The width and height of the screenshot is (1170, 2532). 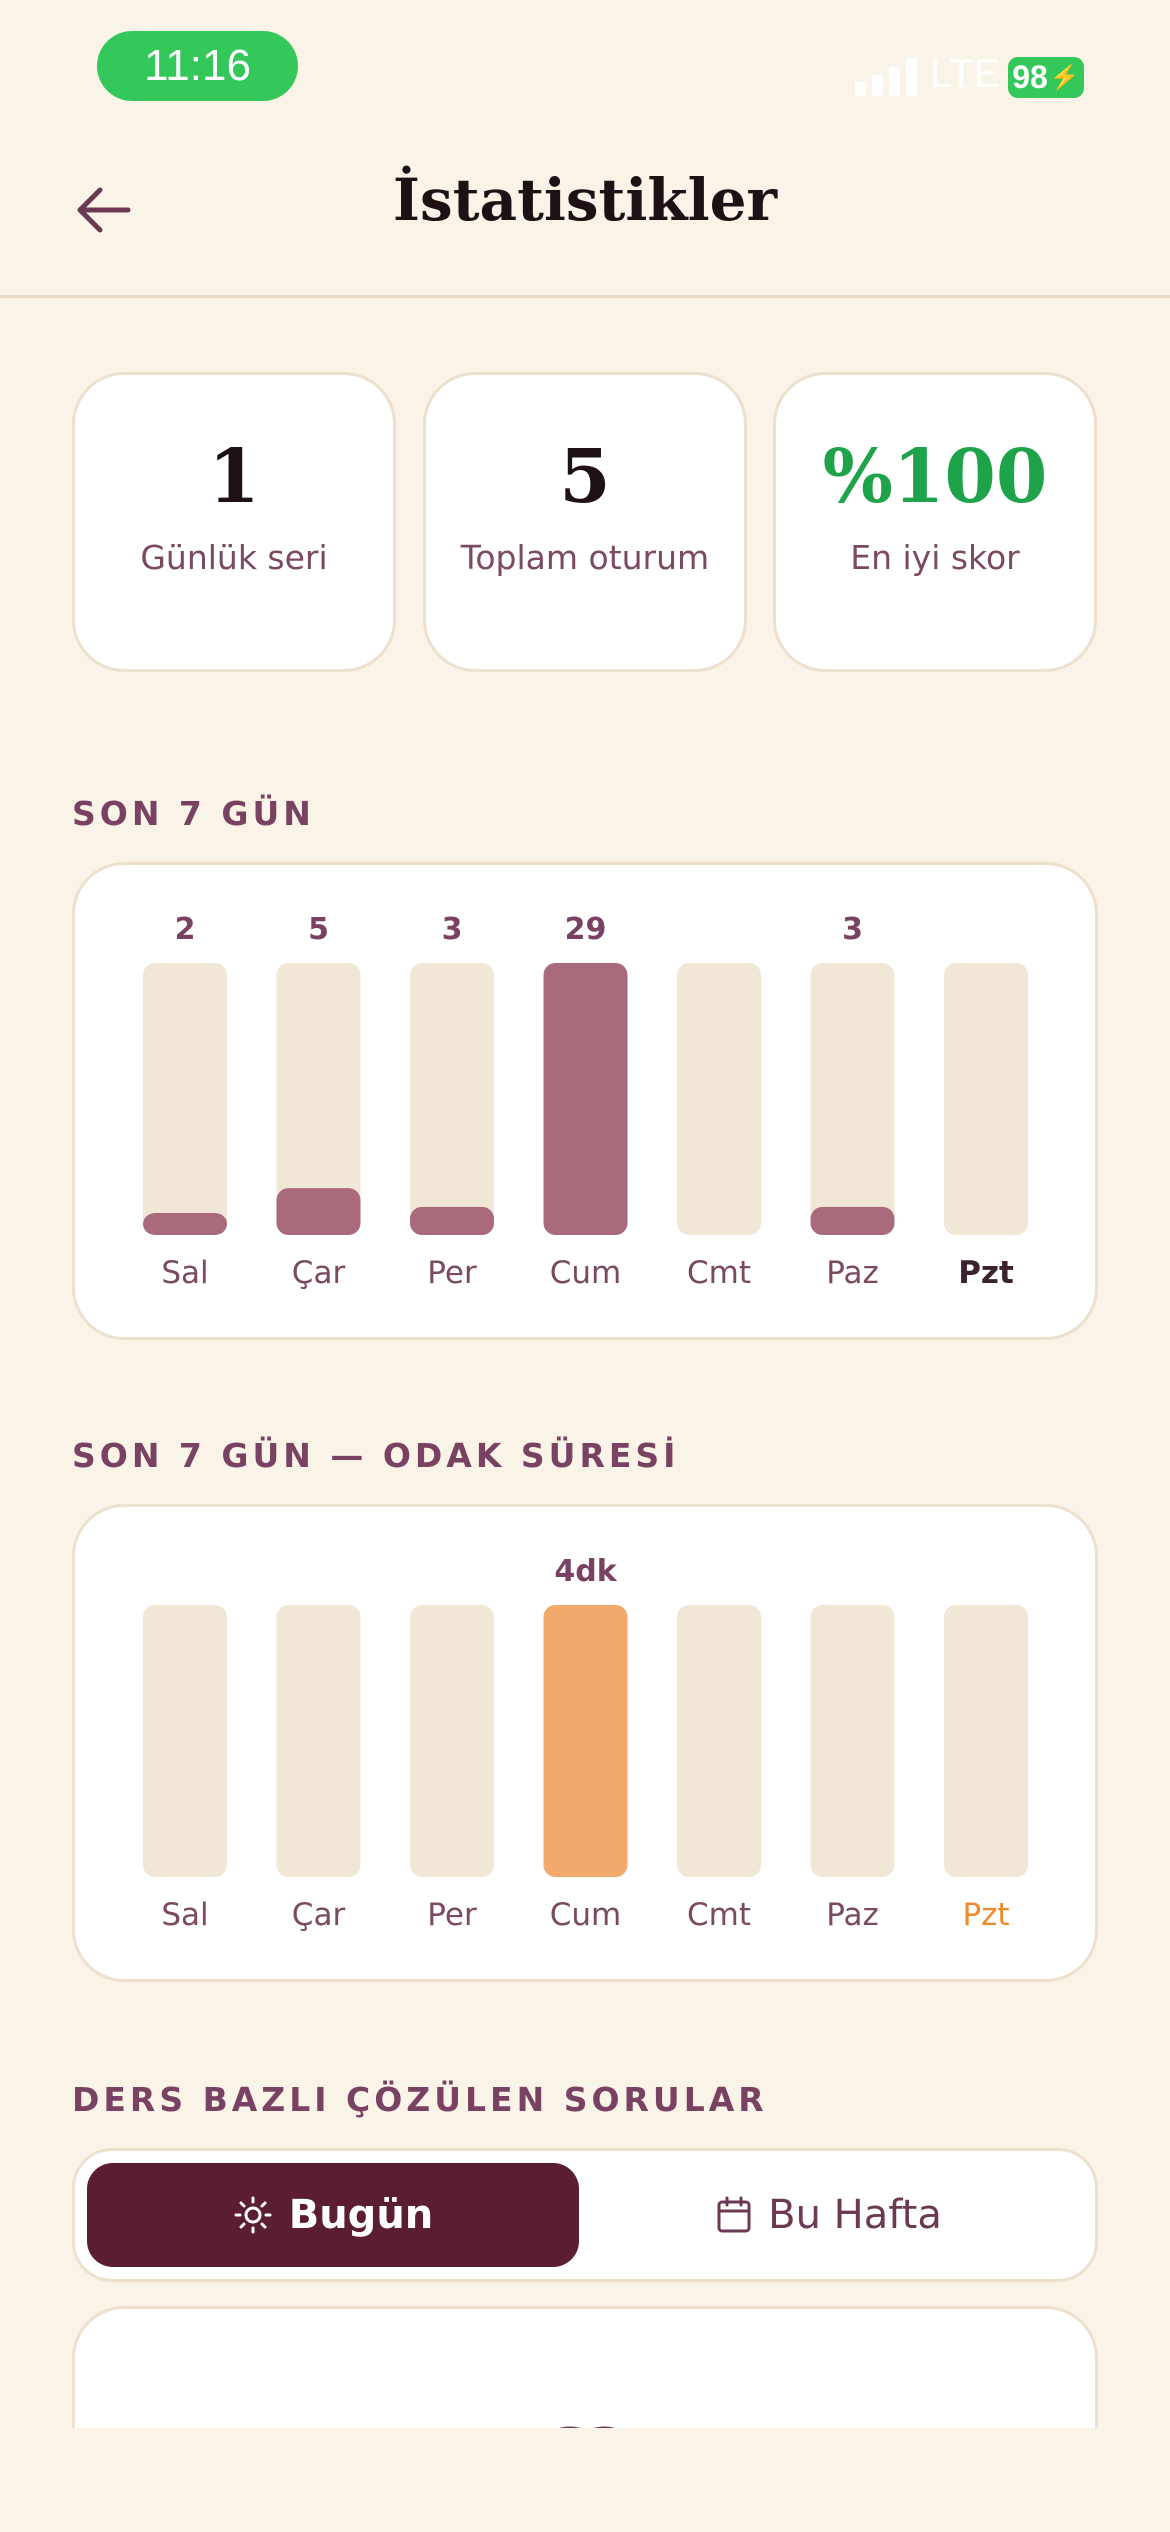 I want to click on stat-card-sessions: 5 Toplam oturum, so click(x=585, y=522).